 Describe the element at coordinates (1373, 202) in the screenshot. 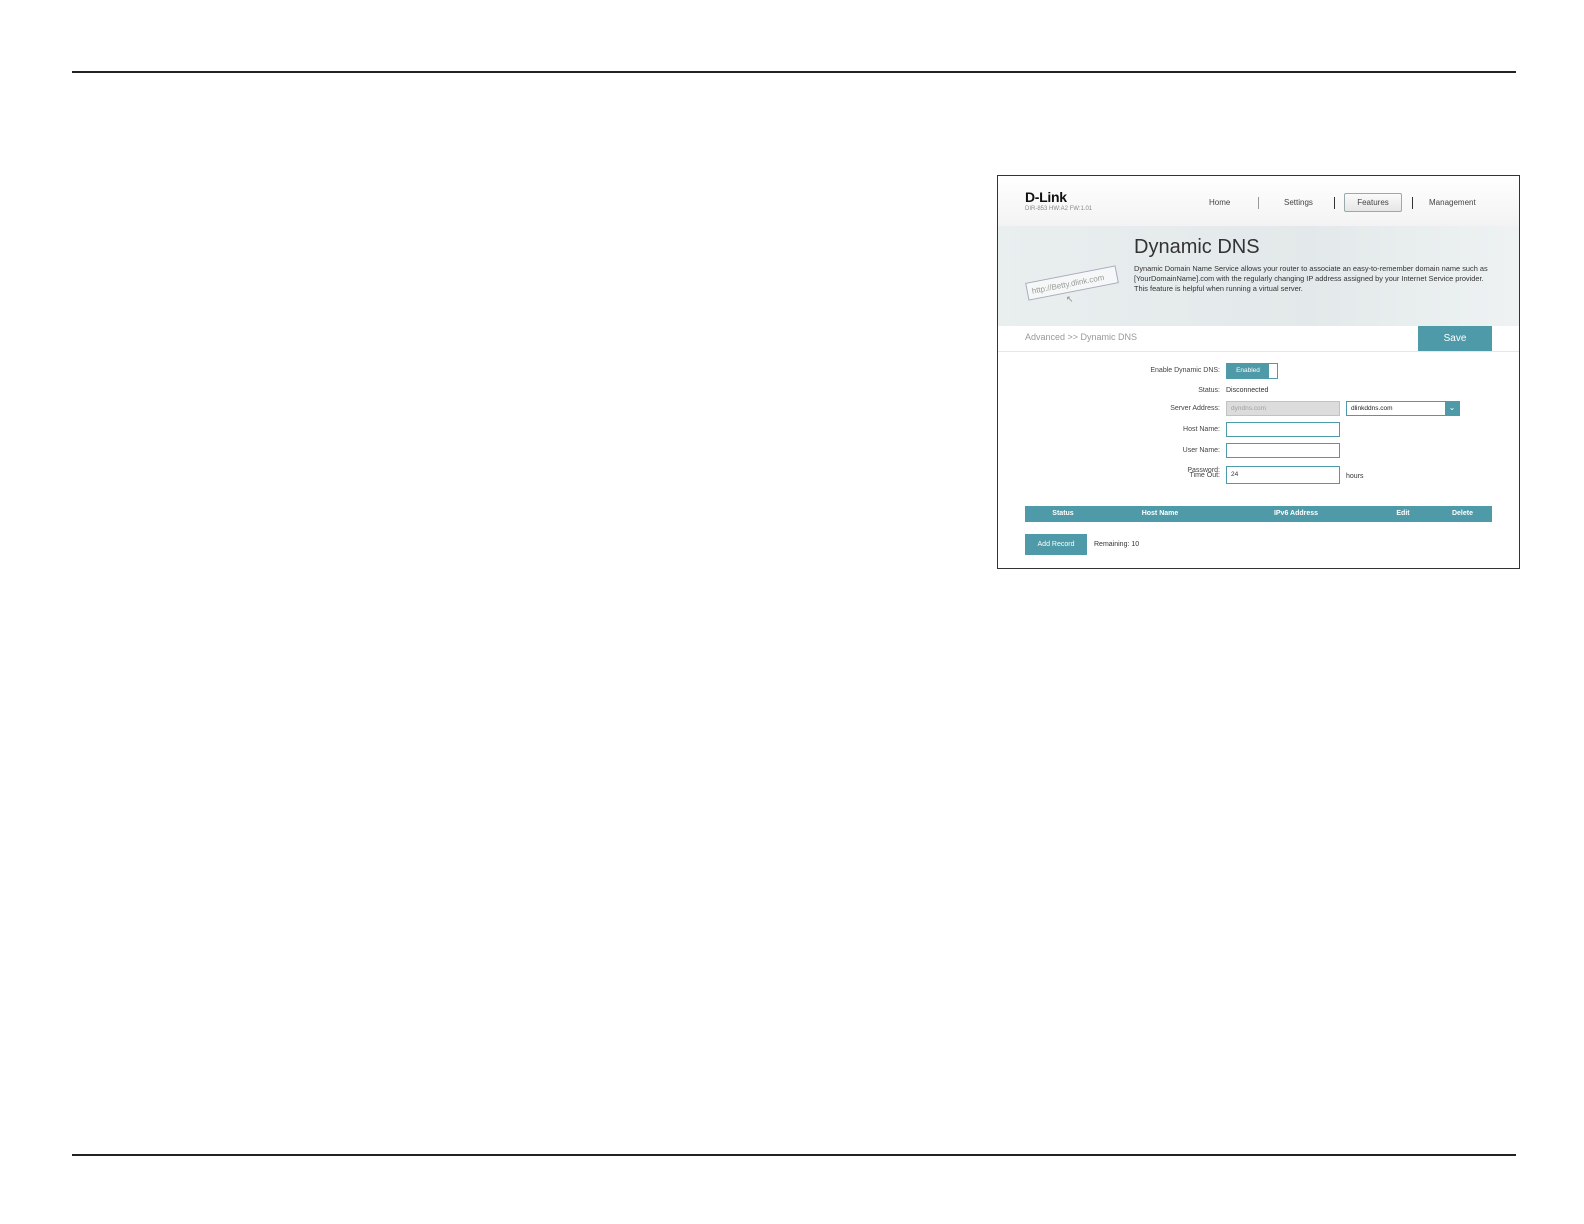

I see `nav-features: Features` at that location.